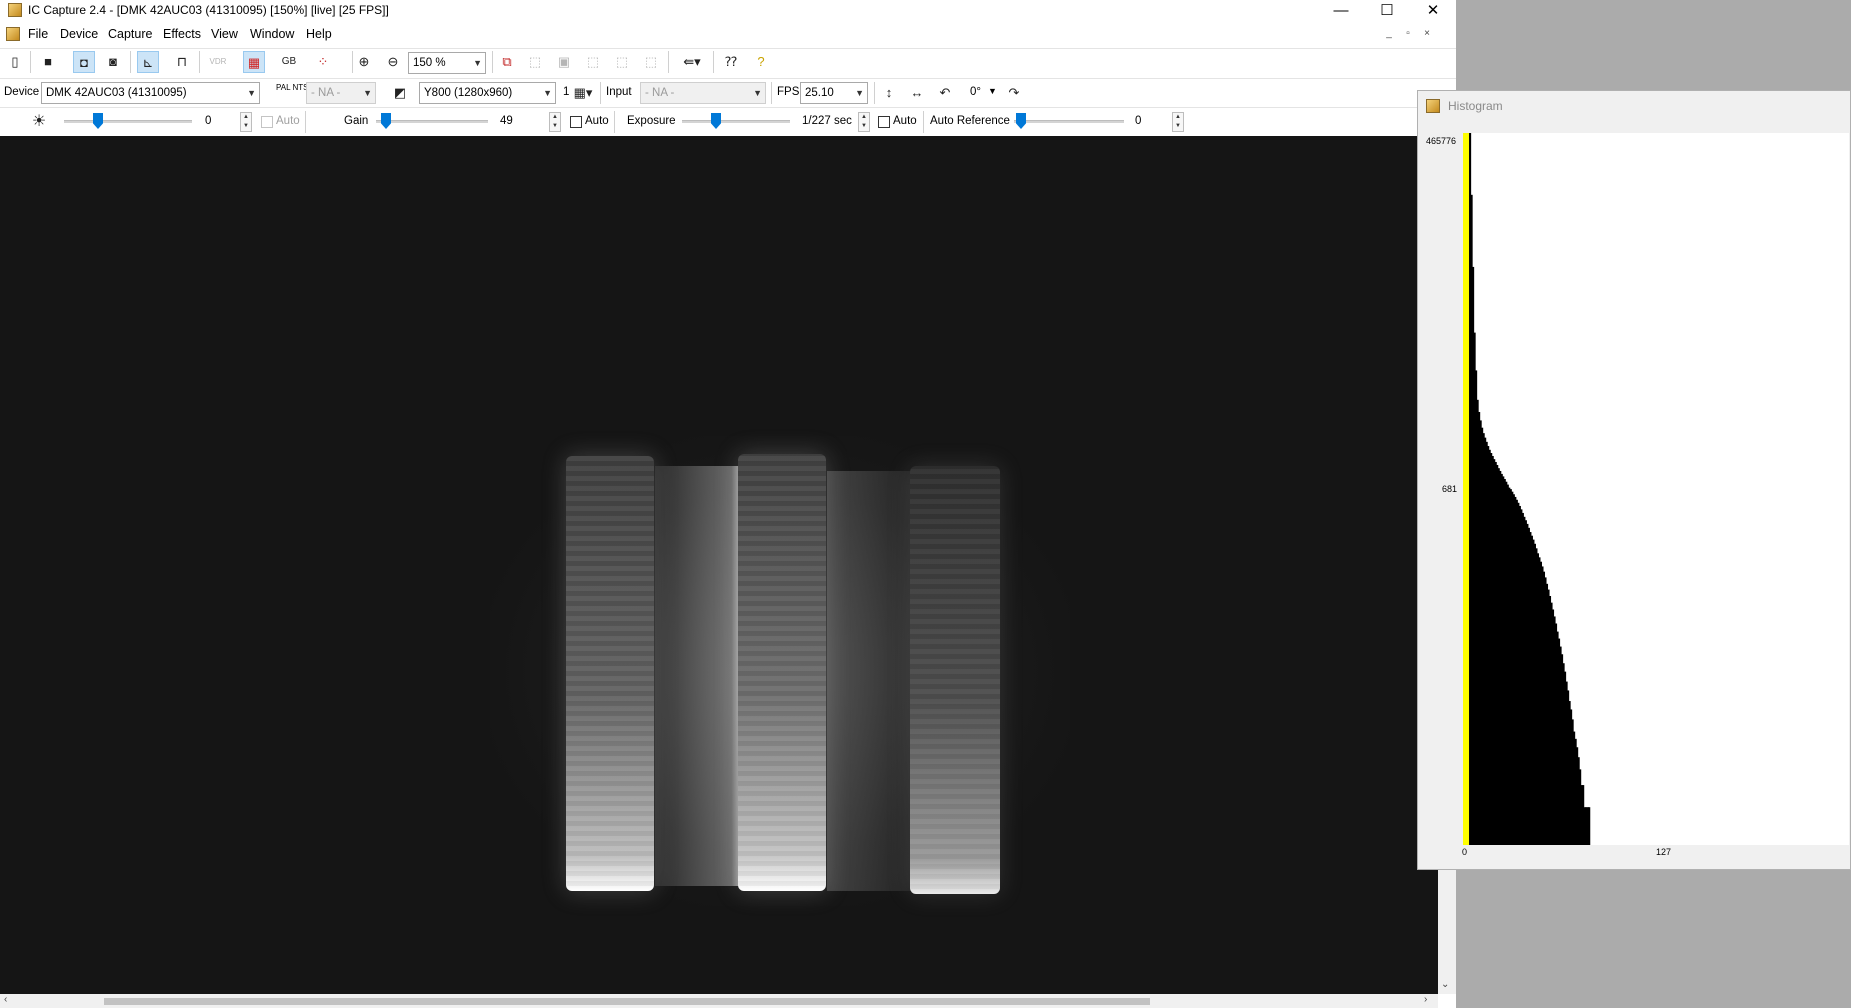 This screenshot has height=1008, width=1851. Describe the element at coordinates (576, 122) in the screenshot. I see `gain-auto-checkbox` at that location.